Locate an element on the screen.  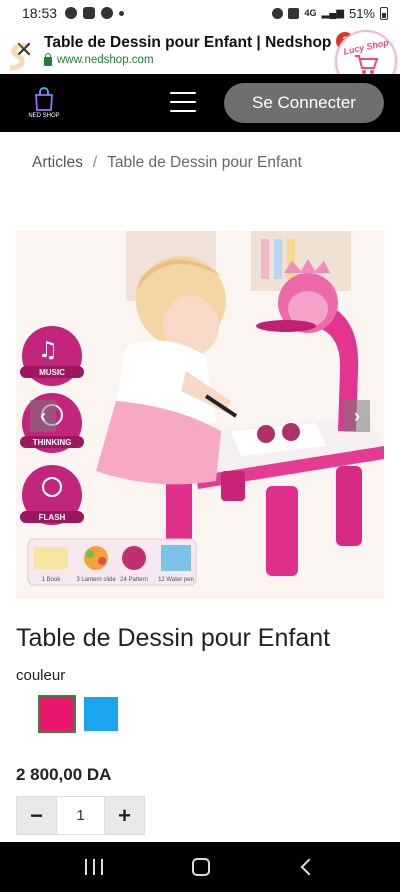
feature-thinking-label: THINKING is located at coordinates (52, 442).